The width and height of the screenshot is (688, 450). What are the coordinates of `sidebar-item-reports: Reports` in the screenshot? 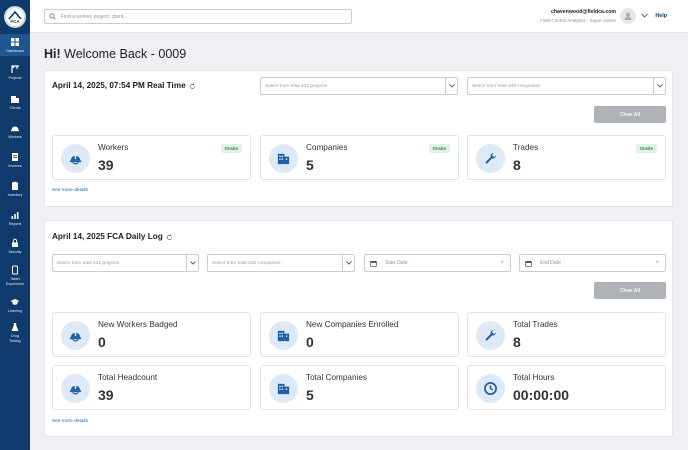 It's located at (15, 218).